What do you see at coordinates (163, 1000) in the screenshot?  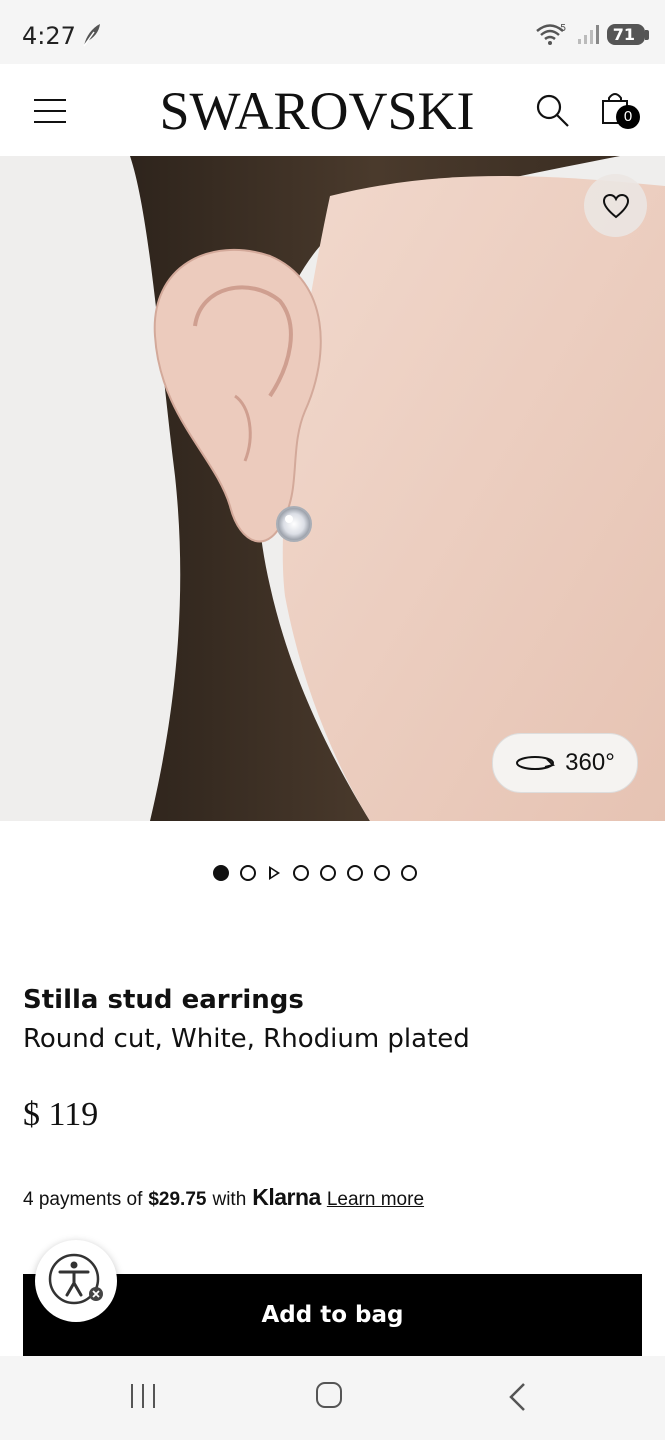 I see `product-title: Stilla stud earrings` at bounding box center [163, 1000].